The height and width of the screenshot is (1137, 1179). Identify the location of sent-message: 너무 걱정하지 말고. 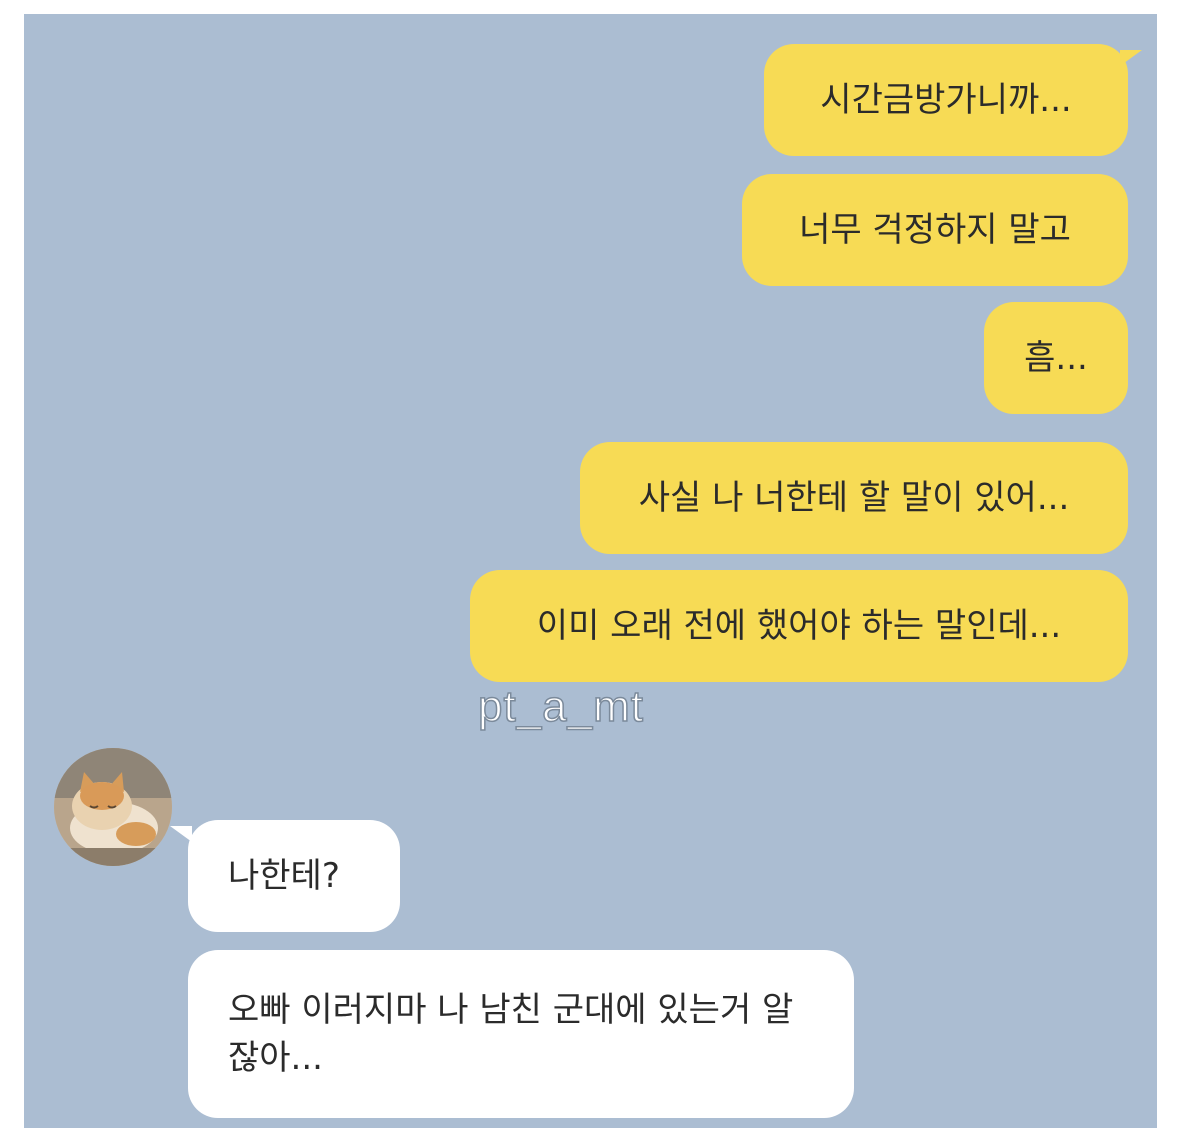
(935, 230).